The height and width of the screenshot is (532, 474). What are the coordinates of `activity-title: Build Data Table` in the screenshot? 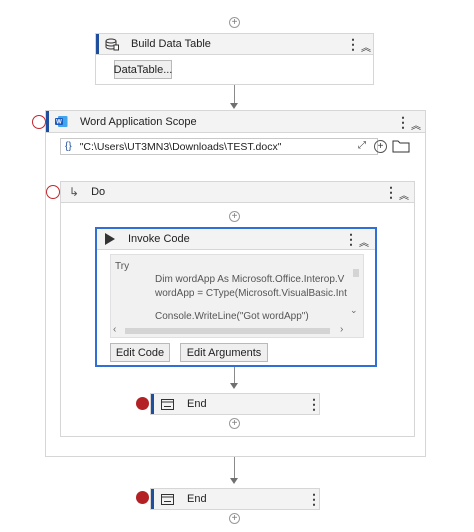 It's located at (171, 44).